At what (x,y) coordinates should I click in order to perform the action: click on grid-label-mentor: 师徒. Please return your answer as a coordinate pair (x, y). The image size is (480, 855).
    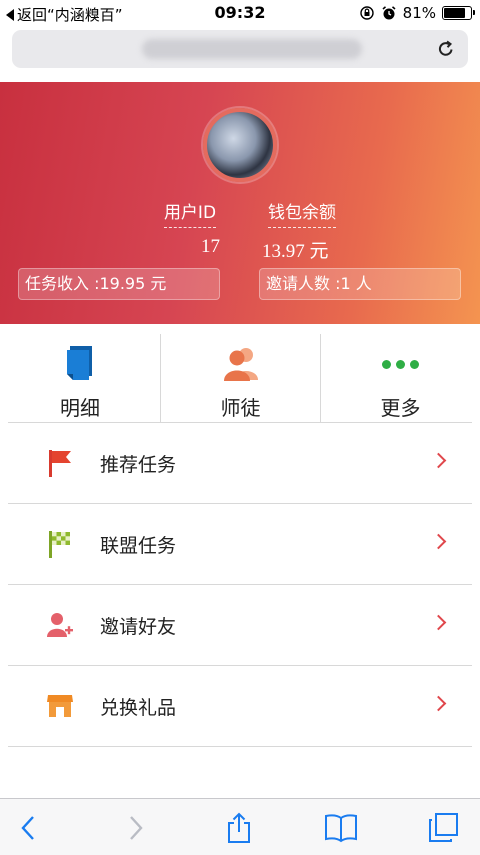
    Looking at the image, I should click on (240, 408).